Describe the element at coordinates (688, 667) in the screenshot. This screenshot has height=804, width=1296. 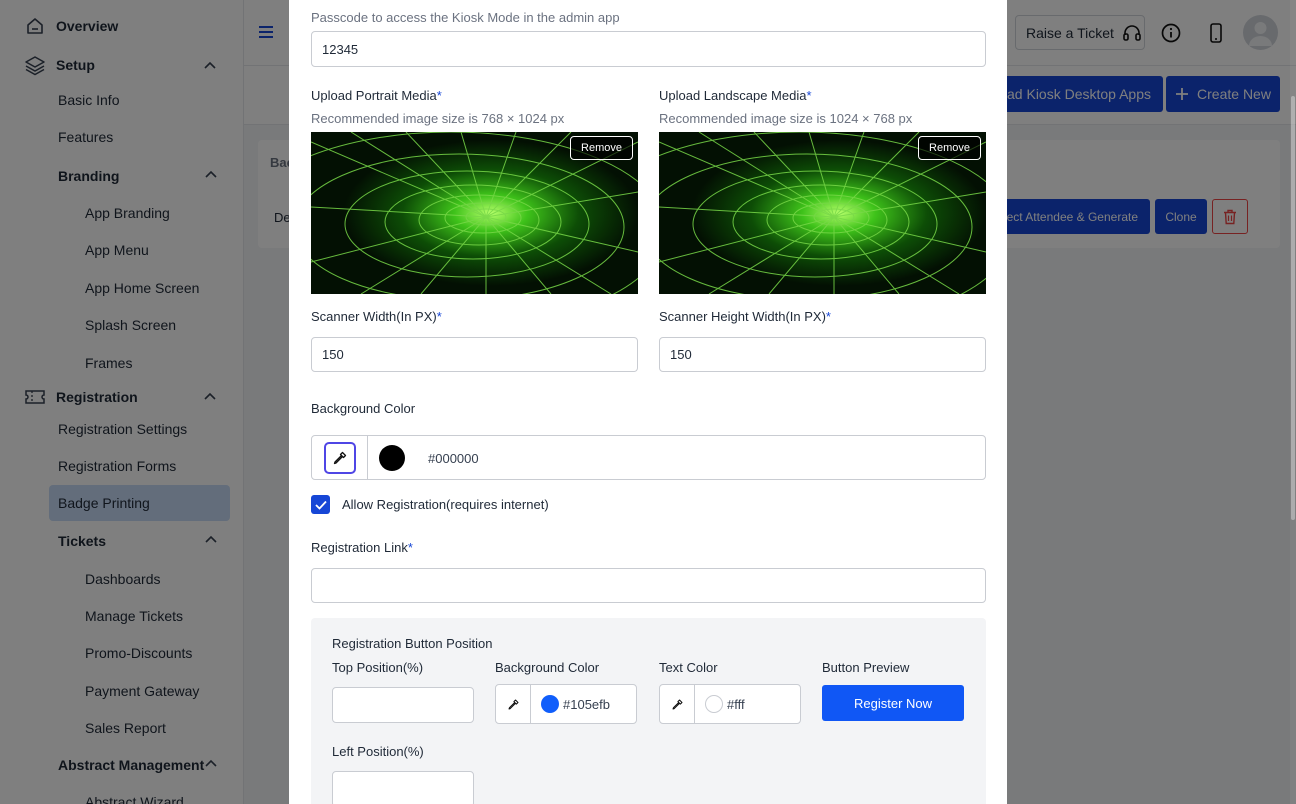
I see `text-color-label: Text Color` at that location.